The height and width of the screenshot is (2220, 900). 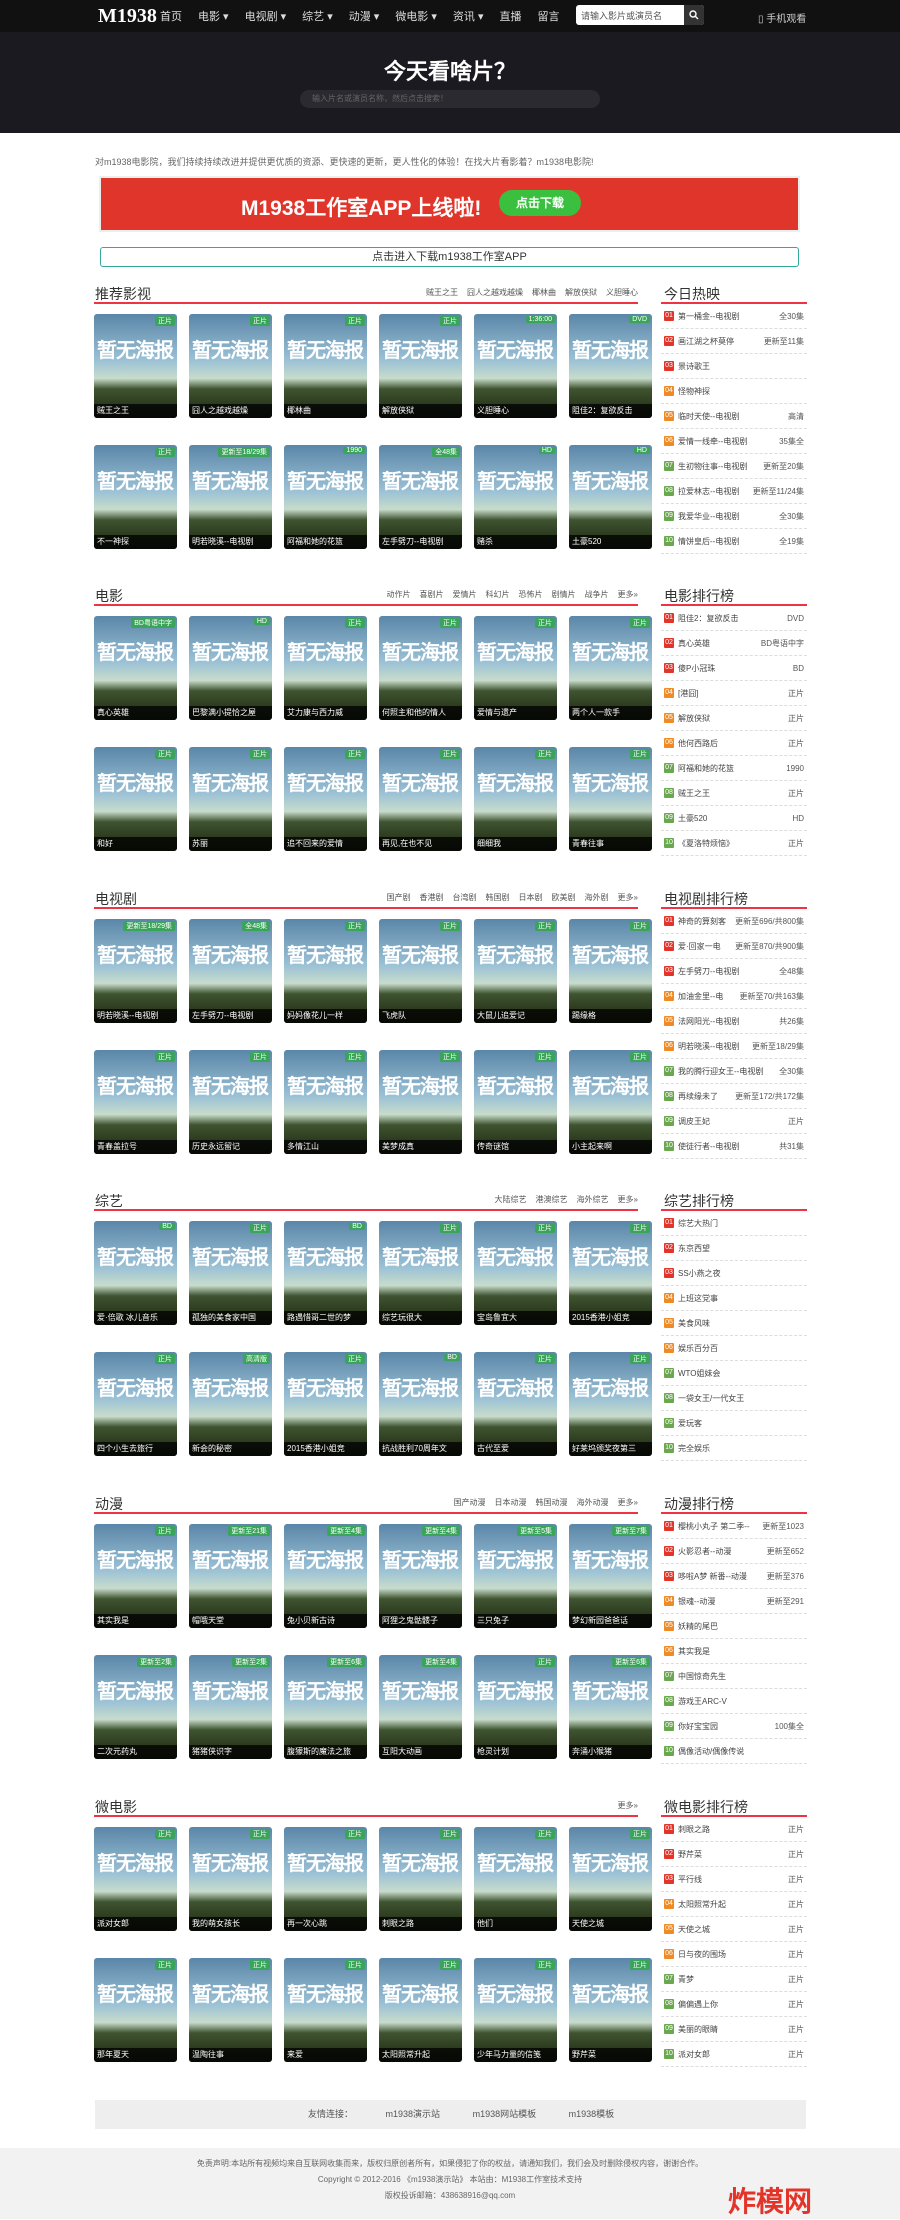 What do you see at coordinates (610, 1411) in the screenshot?
I see `movie-card: 暂无海报 正片 好莱坞颁奖夜第三` at bounding box center [610, 1411].